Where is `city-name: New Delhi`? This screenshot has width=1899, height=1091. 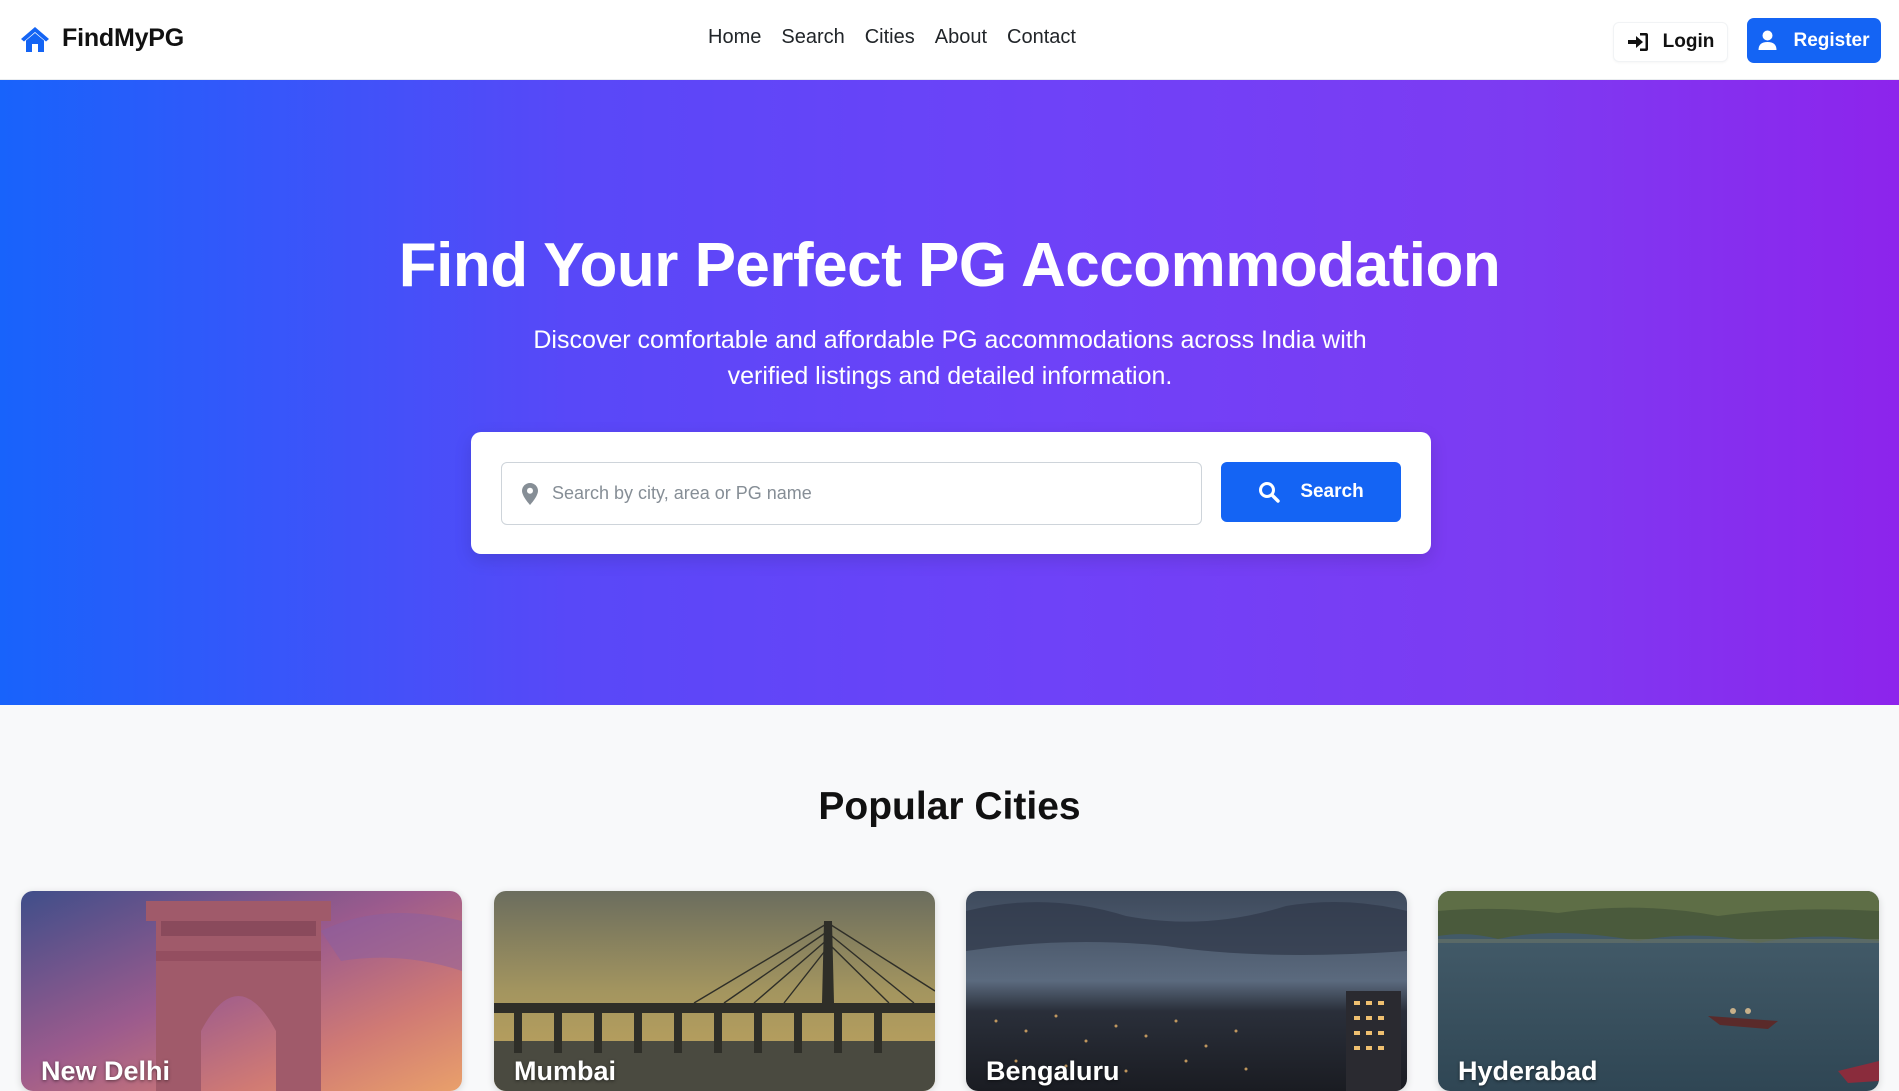 city-name: New Delhi is located at coordinates (106, 1071).